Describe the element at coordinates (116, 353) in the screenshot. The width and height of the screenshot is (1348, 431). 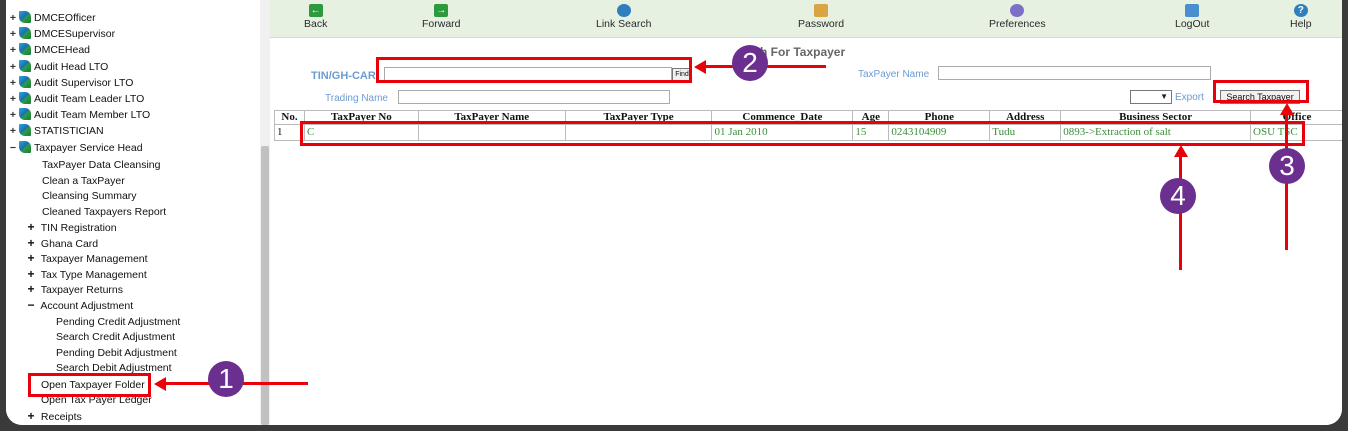
I see `sidebar-item-pending-debit-adjustment: Pending Debit Adjustment` at that location.